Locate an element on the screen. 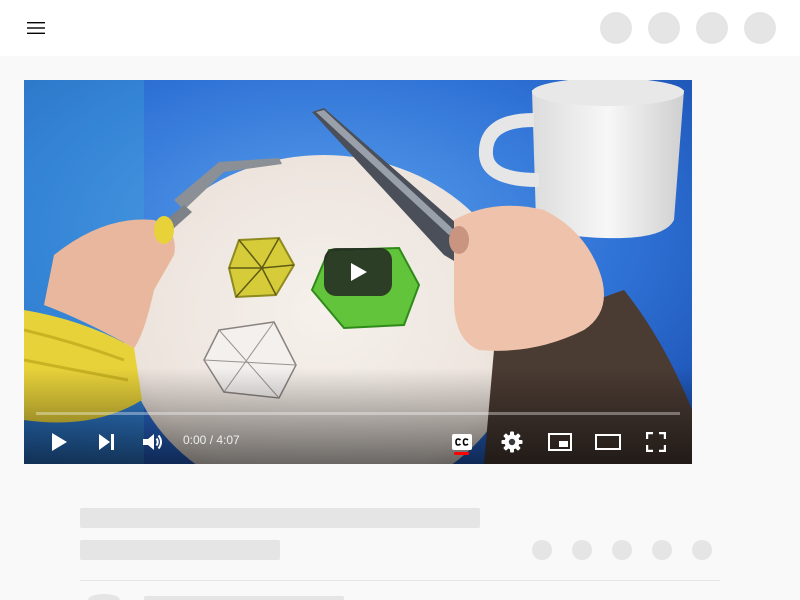 The height and width of the screenshot is (600, 800). theater-mode-button is located at coordinates (608, 442).